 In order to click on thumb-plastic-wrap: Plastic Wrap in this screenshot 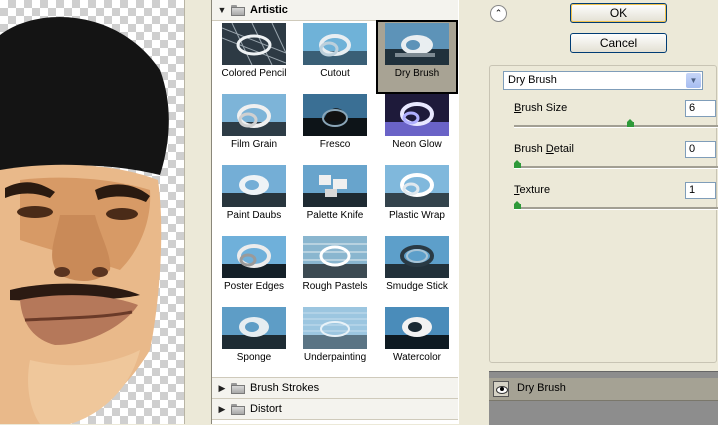, I will do `click(417, 199)`.